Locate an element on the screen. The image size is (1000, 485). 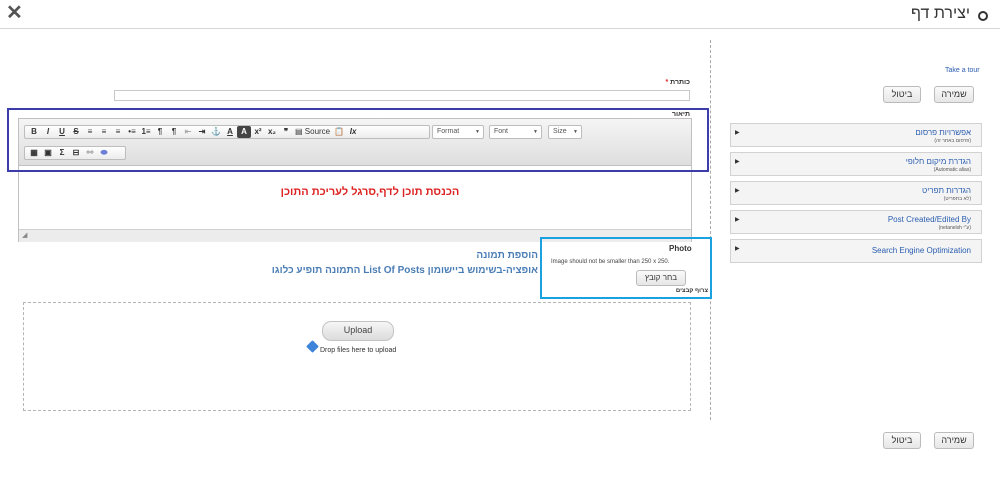
take-a-tour-link: Take a tour is located at coordinates (962, 70).